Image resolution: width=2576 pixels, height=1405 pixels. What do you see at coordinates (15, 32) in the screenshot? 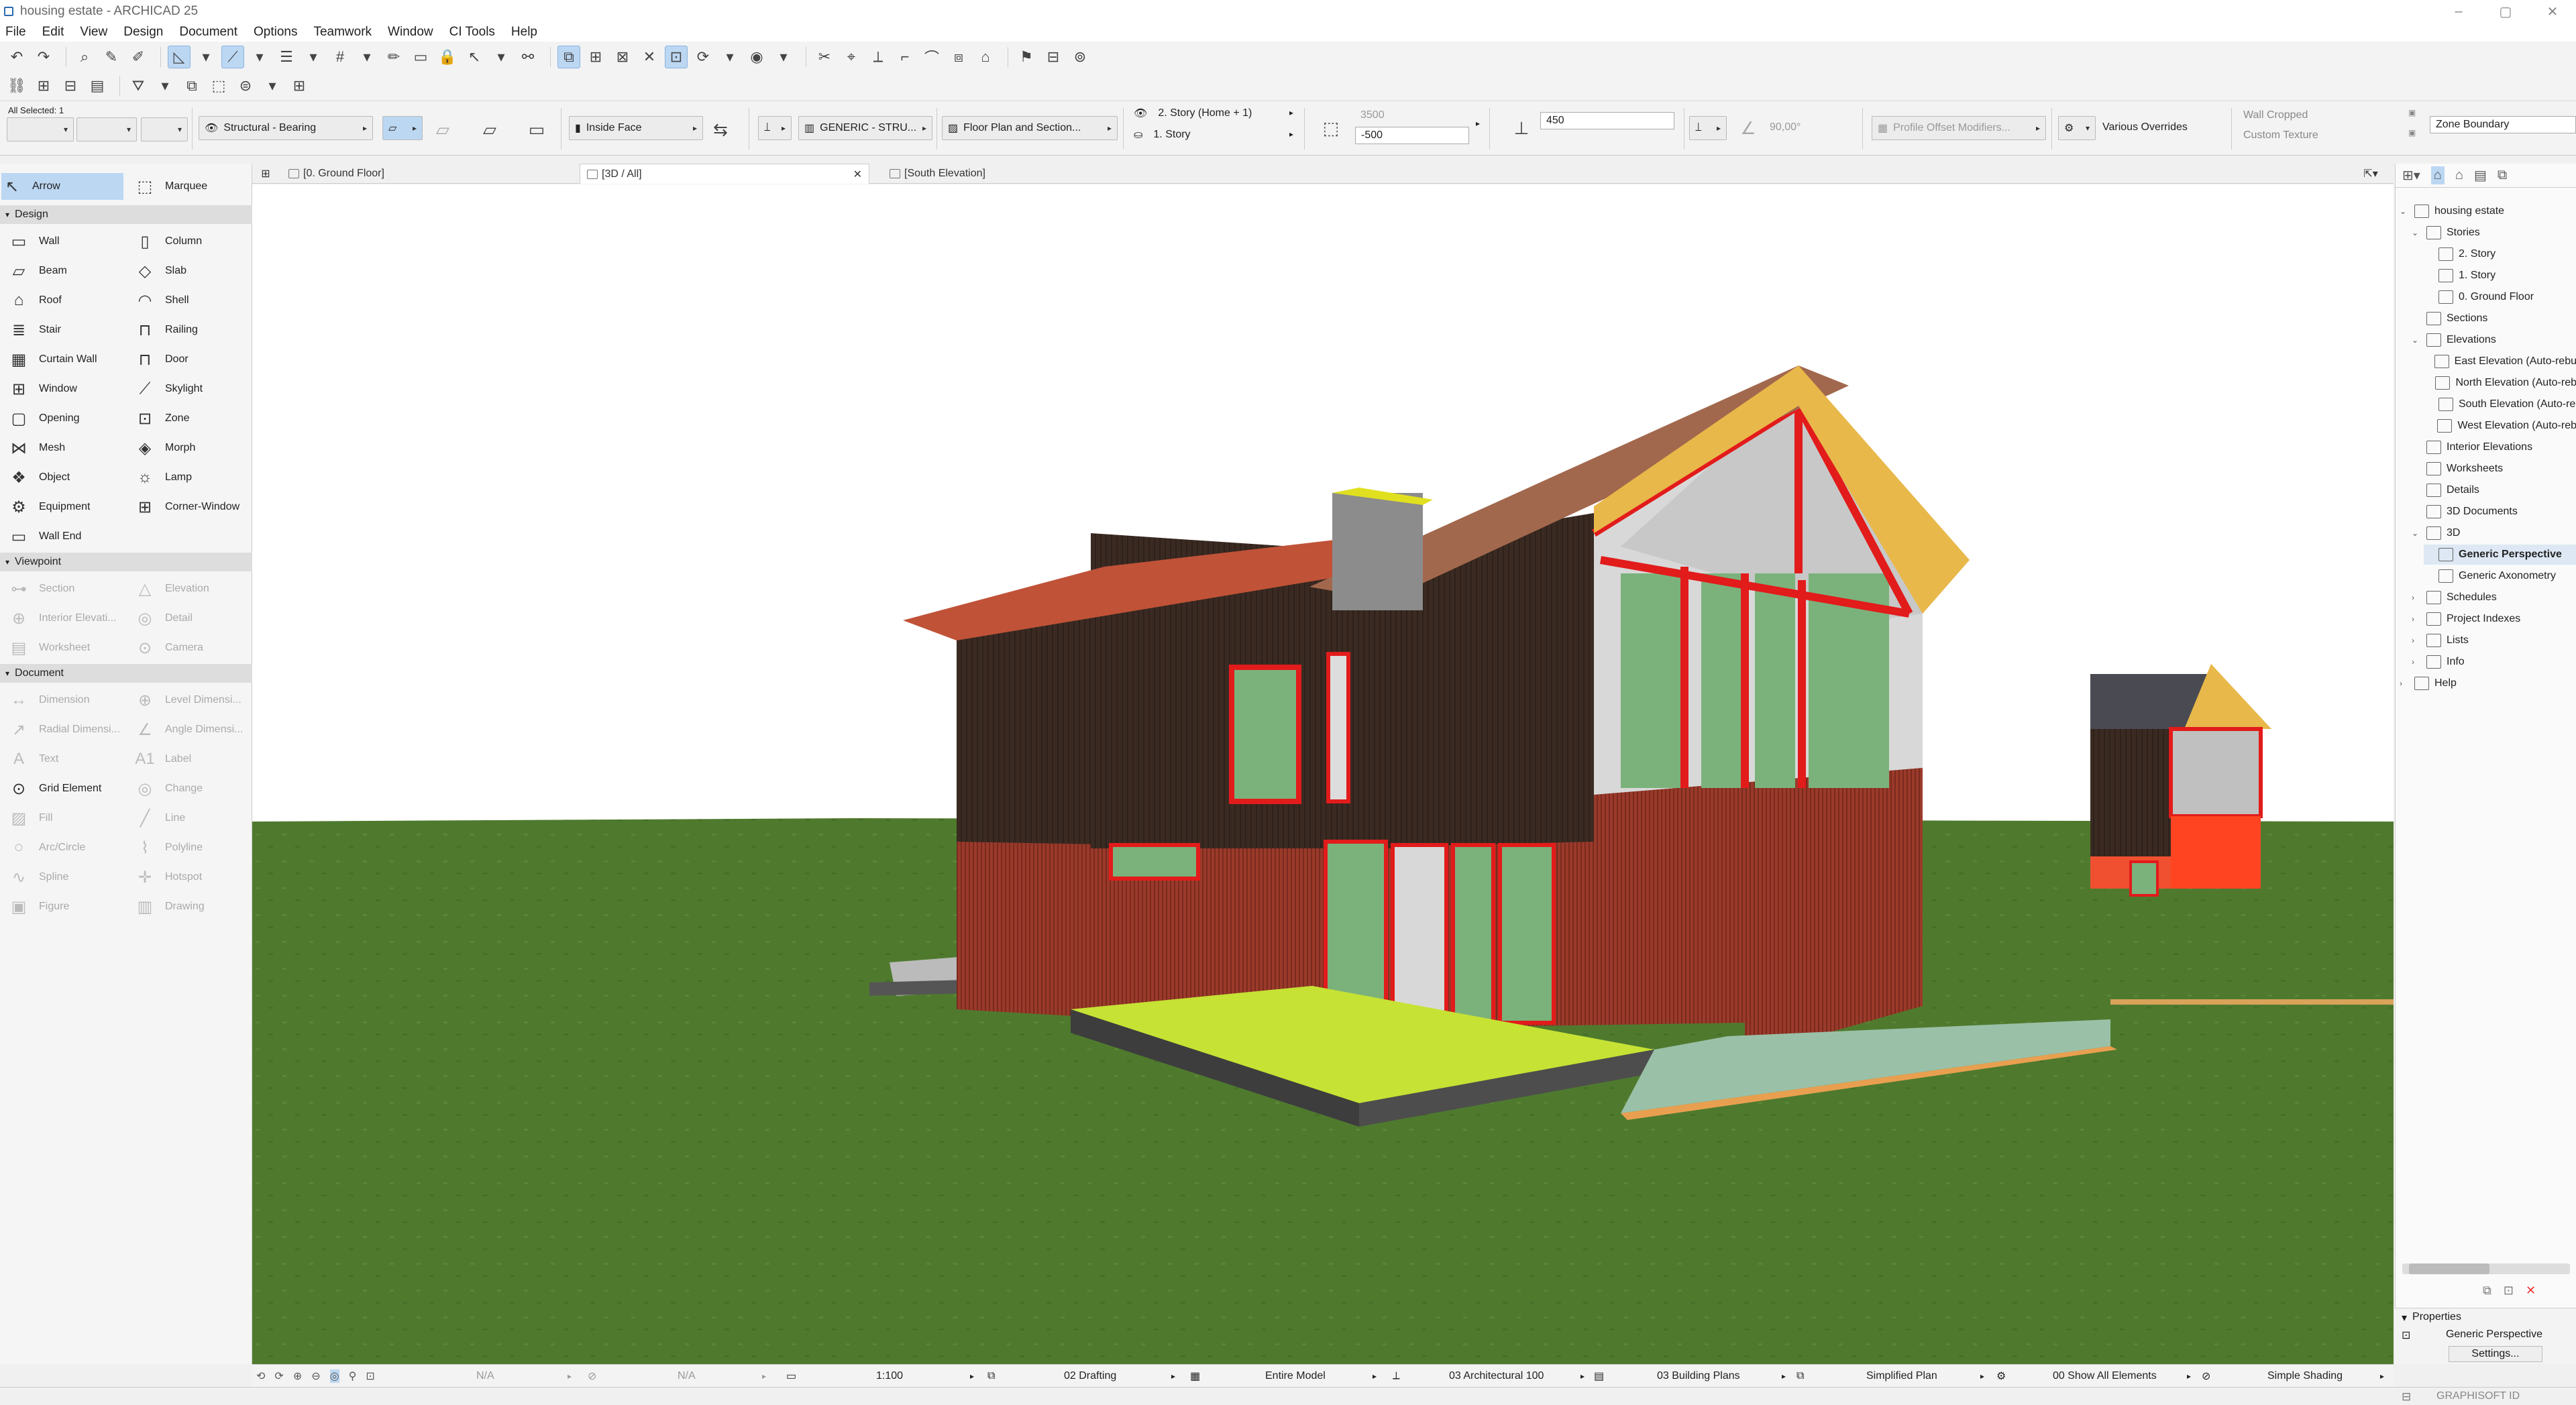
I see `menu-file: File` at bounding box center [15, 32].